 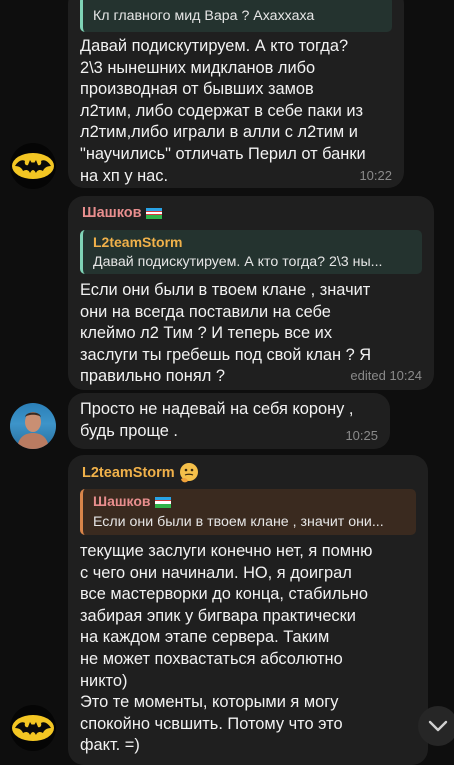 I want to click on reply-quote-author: L2teamStorm, so click(x=138, y=242).